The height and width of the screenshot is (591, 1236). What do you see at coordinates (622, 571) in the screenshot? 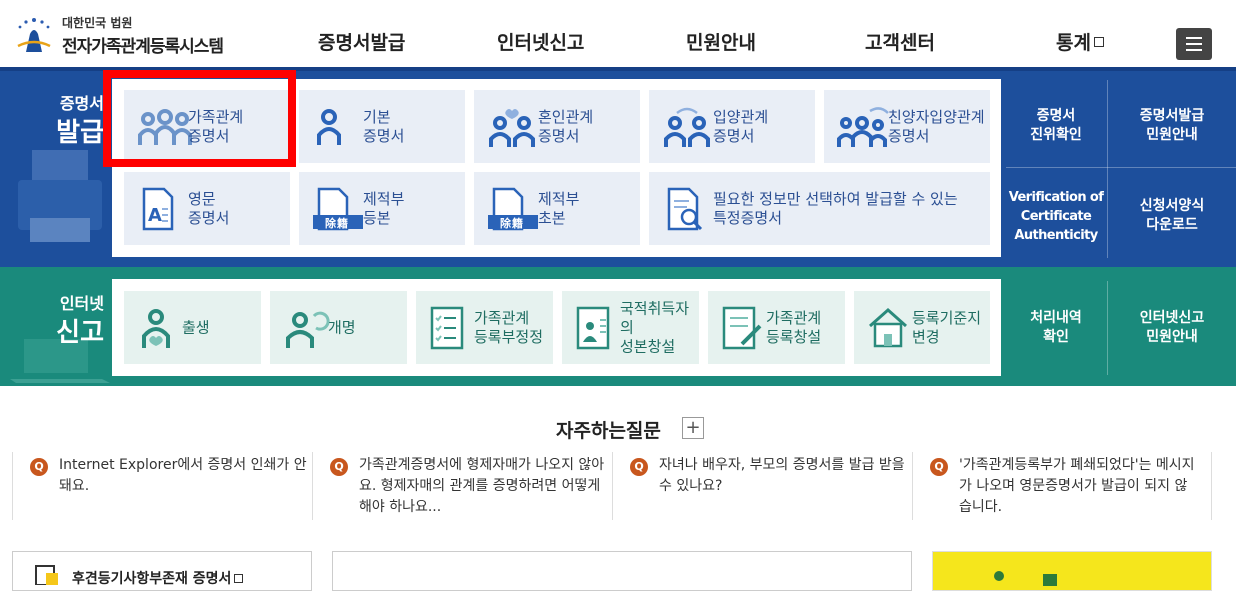
I see `bottom-center-box` at bounding box center [622, 571].